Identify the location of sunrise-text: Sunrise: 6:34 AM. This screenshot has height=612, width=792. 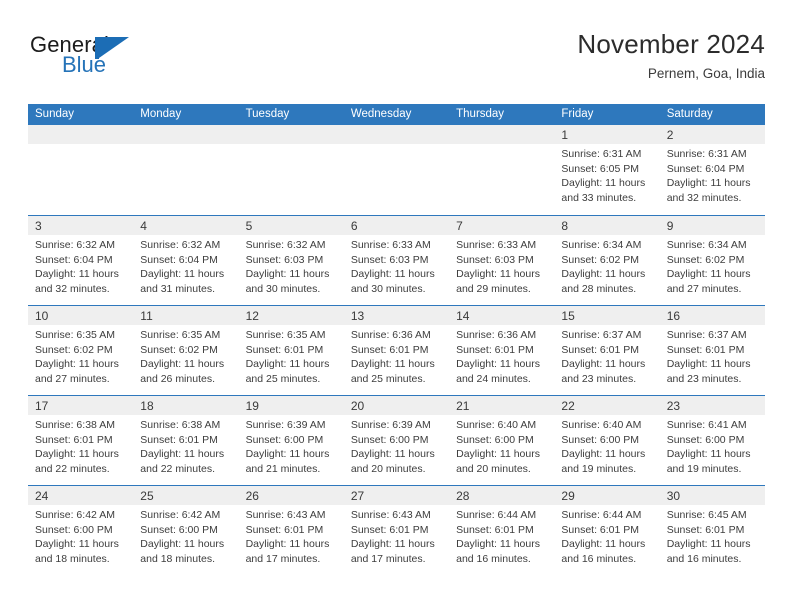
(706, 245).